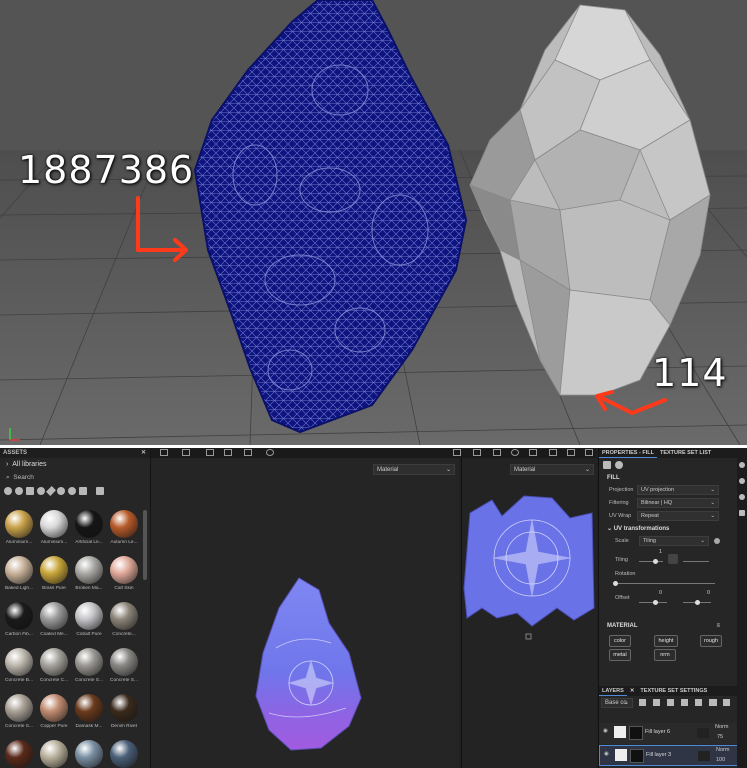 Image resolution: width=747 pixels, height=768 pixels. I want to click on folder-icon, so click(713, 702).